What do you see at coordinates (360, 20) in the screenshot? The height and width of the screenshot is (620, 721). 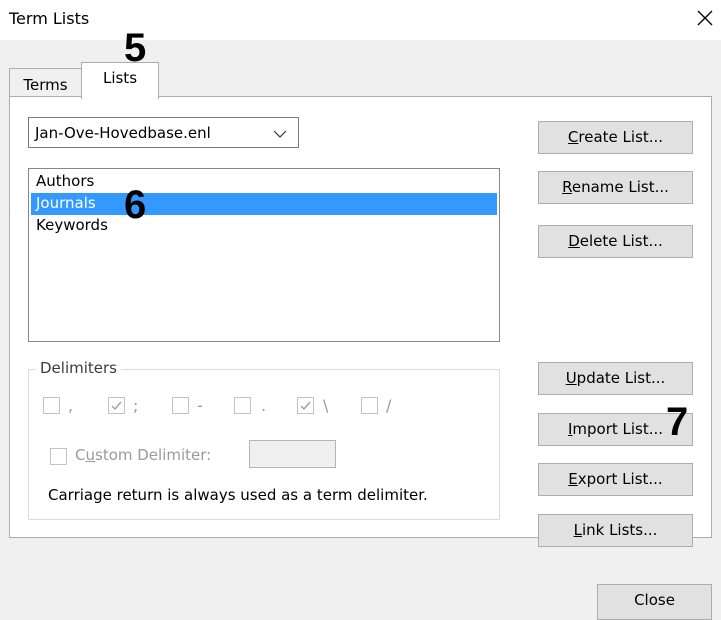 I see `title-bar` at bounding box center [360, 20].